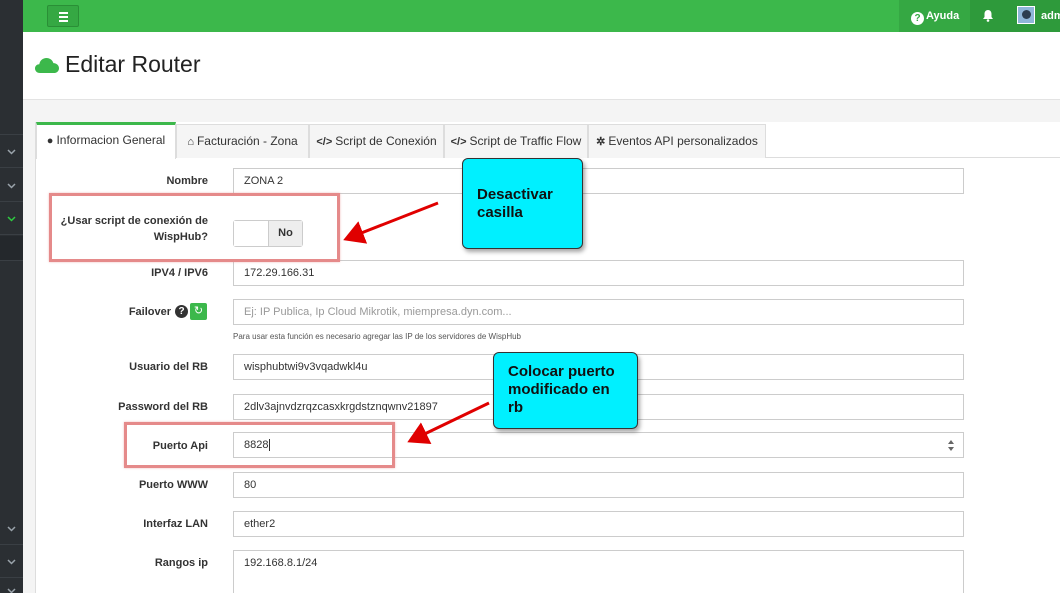 The height and width of the screenshot is (593, 1060). I want to click on avatar, so click(1026, 15).